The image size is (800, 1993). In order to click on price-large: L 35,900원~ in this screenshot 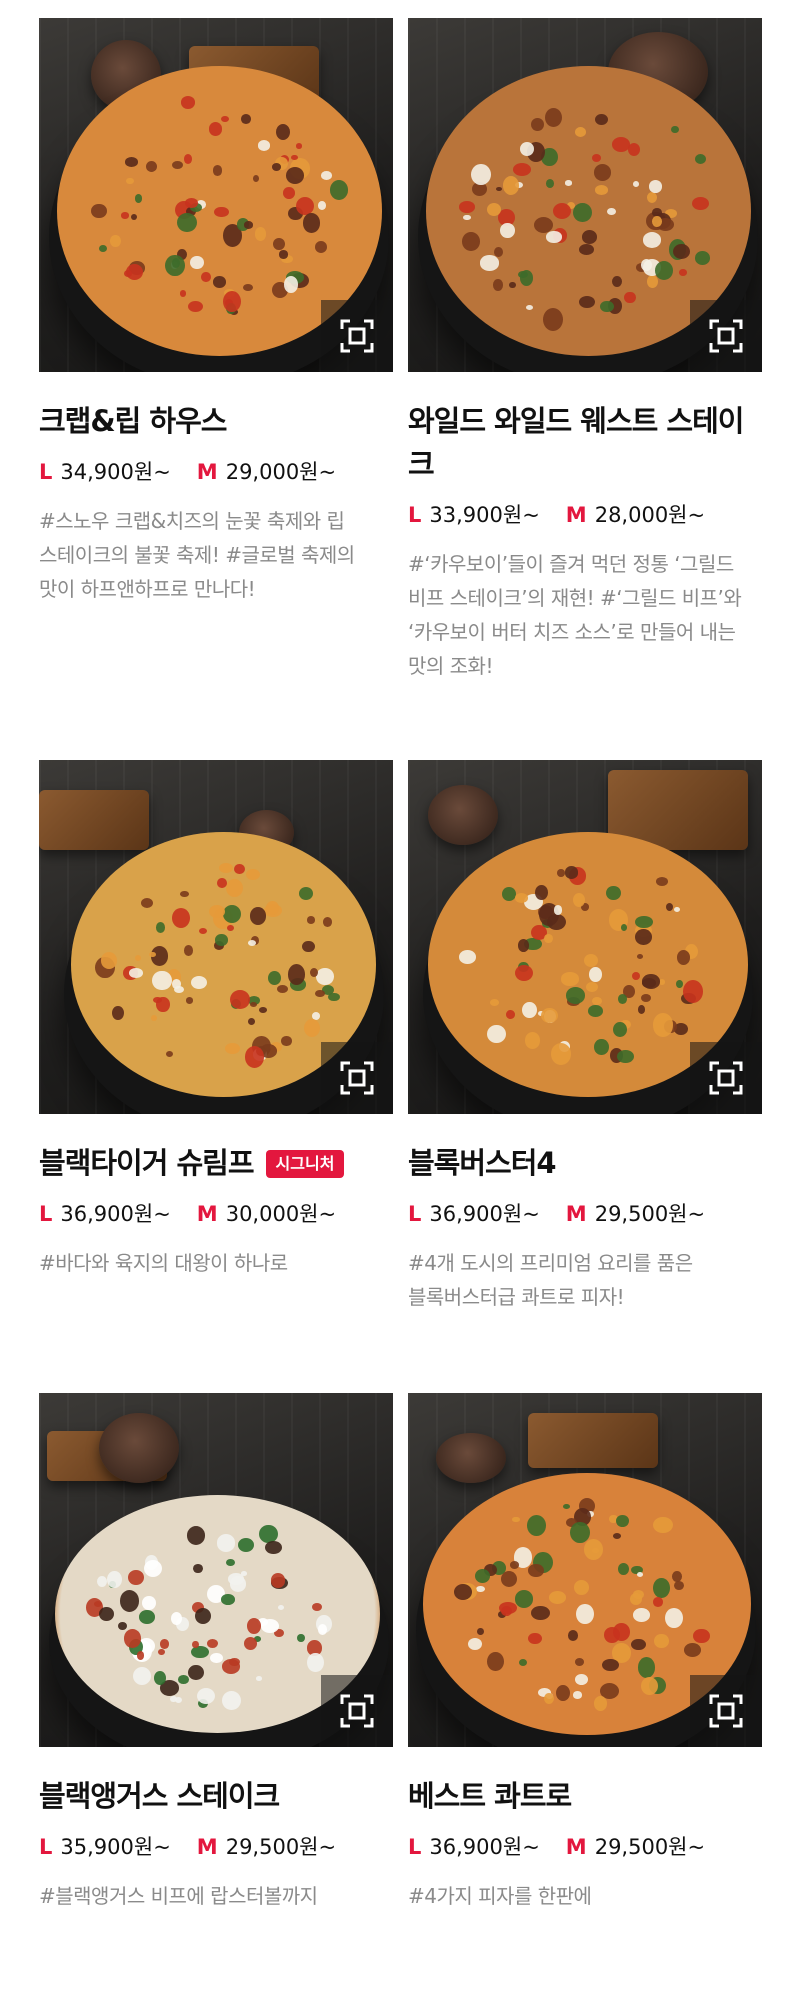, I will do `click(105, 1847)`.